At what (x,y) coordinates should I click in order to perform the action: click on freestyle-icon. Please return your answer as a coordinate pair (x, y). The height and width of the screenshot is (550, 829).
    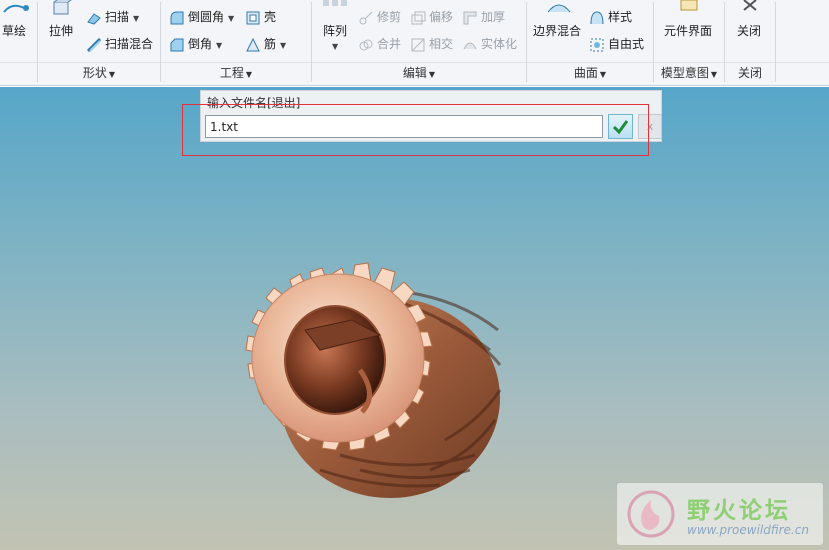
    Looking at the image, I should click on (597, 44).